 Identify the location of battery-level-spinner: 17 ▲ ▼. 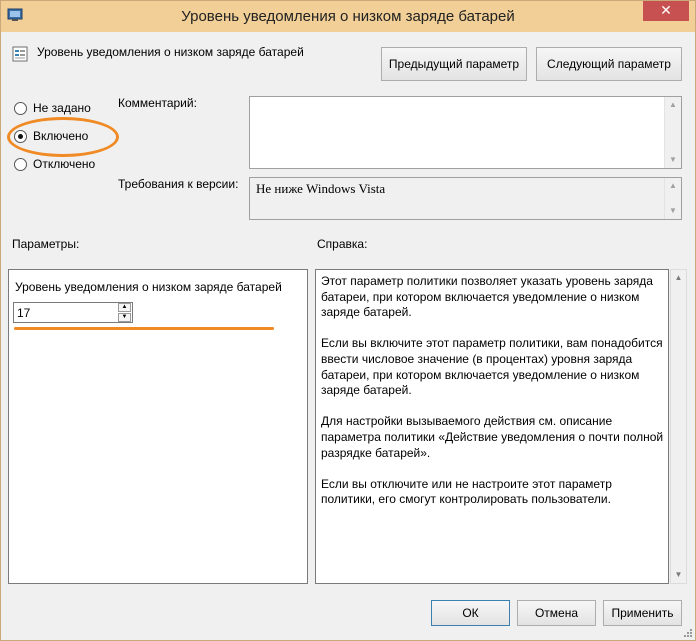
(73, 312).